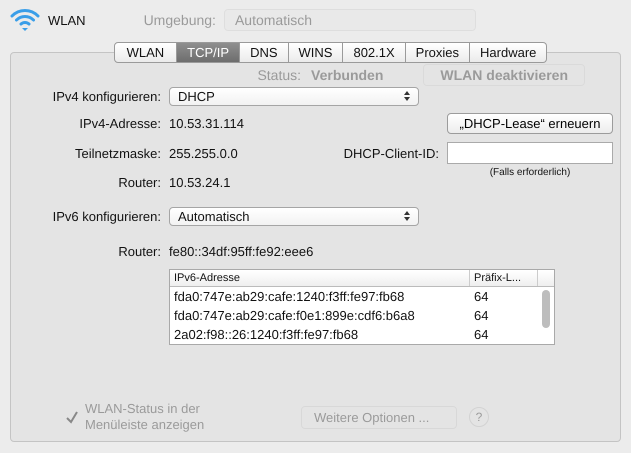  I want to click on tab: WLAN, so click(146, 52).